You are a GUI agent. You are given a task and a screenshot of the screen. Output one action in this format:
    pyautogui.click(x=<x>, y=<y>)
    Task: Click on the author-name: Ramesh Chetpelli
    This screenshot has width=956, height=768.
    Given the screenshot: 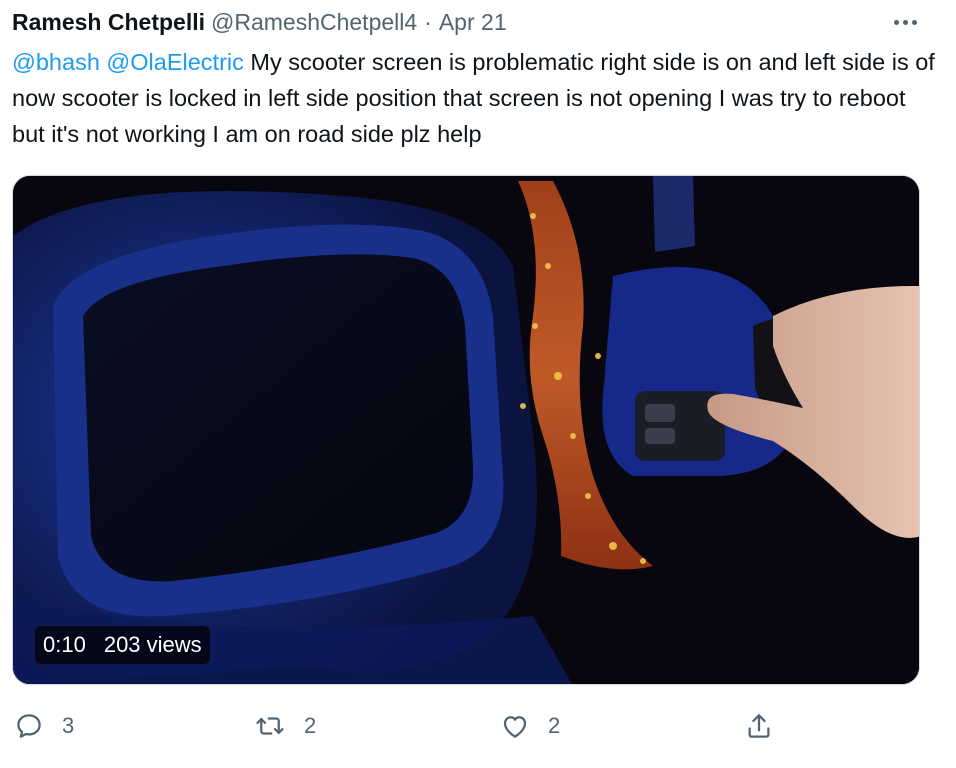 What is the action you would take?
    pyautogui.click(x=108, y=22)
    